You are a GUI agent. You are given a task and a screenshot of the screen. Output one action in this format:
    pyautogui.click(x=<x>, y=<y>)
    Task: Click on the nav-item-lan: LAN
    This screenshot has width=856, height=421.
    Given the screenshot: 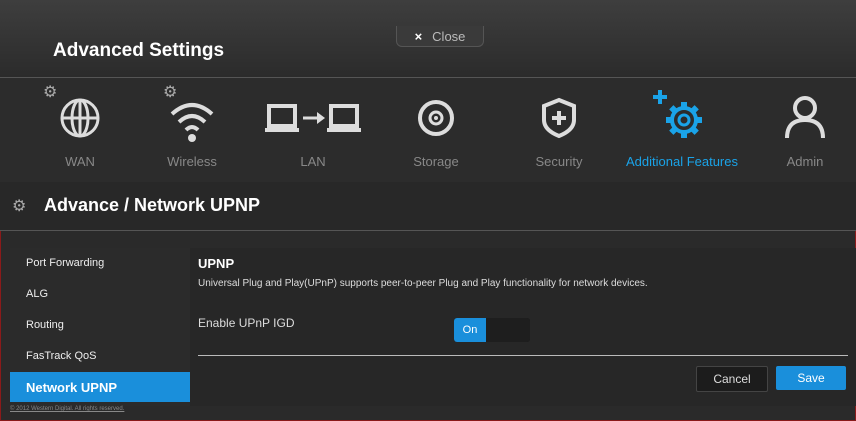 What is the action you would take?
    pyautogui.click(x=313, y=130)
    